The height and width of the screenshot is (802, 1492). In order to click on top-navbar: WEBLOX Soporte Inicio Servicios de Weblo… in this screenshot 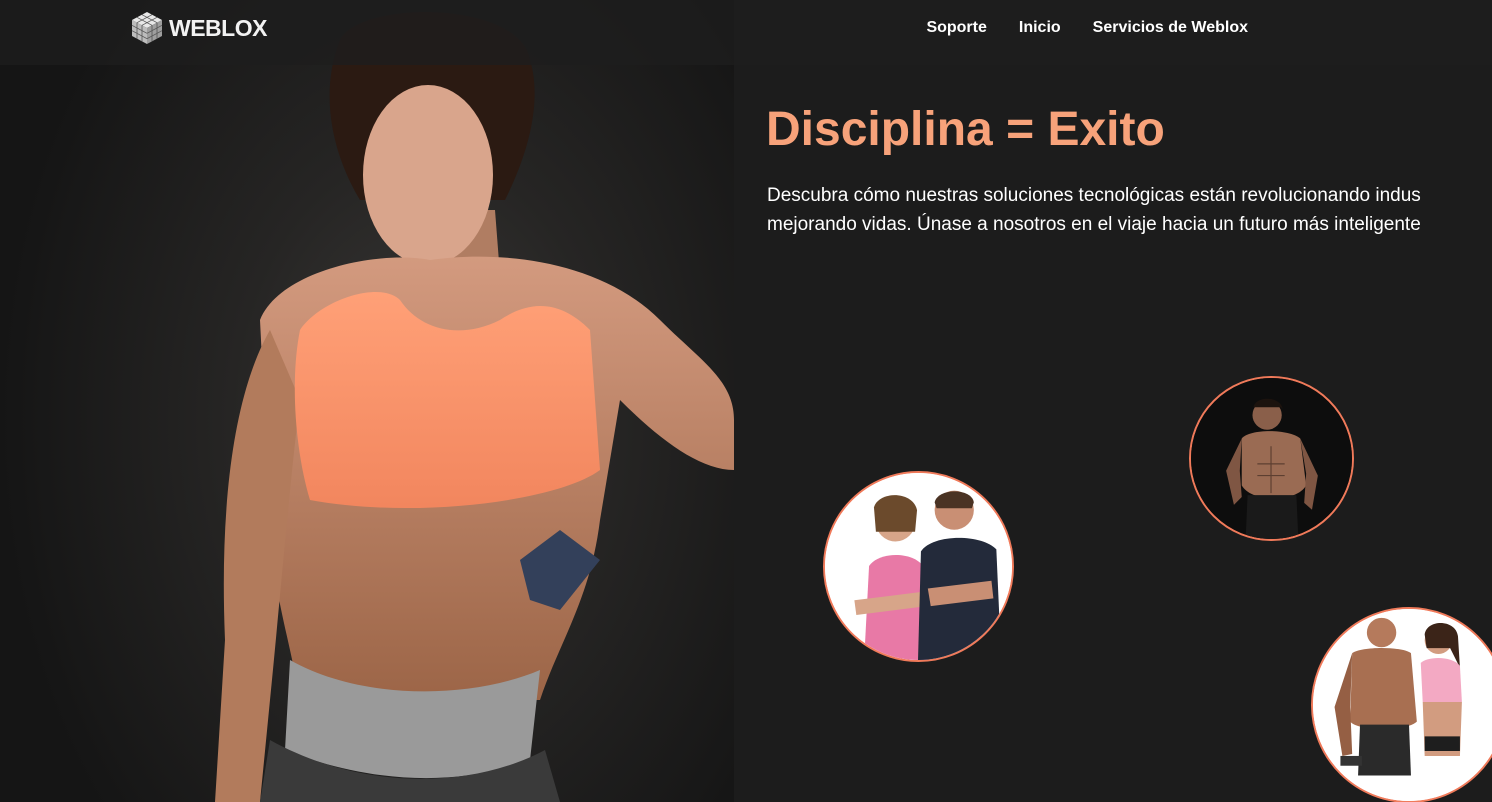, I will do `click(746, 32)`.